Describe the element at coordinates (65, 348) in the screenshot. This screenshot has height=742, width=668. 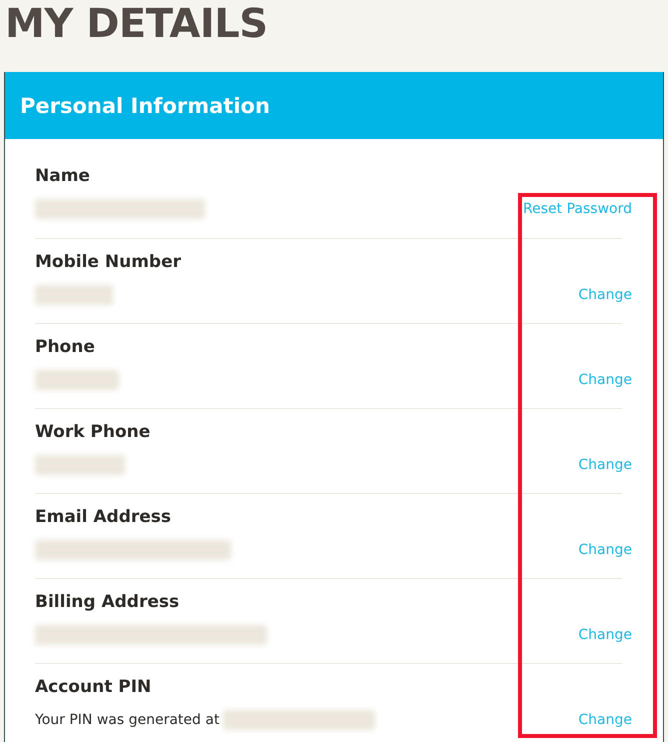
I see `field-label: Phone` at that location.